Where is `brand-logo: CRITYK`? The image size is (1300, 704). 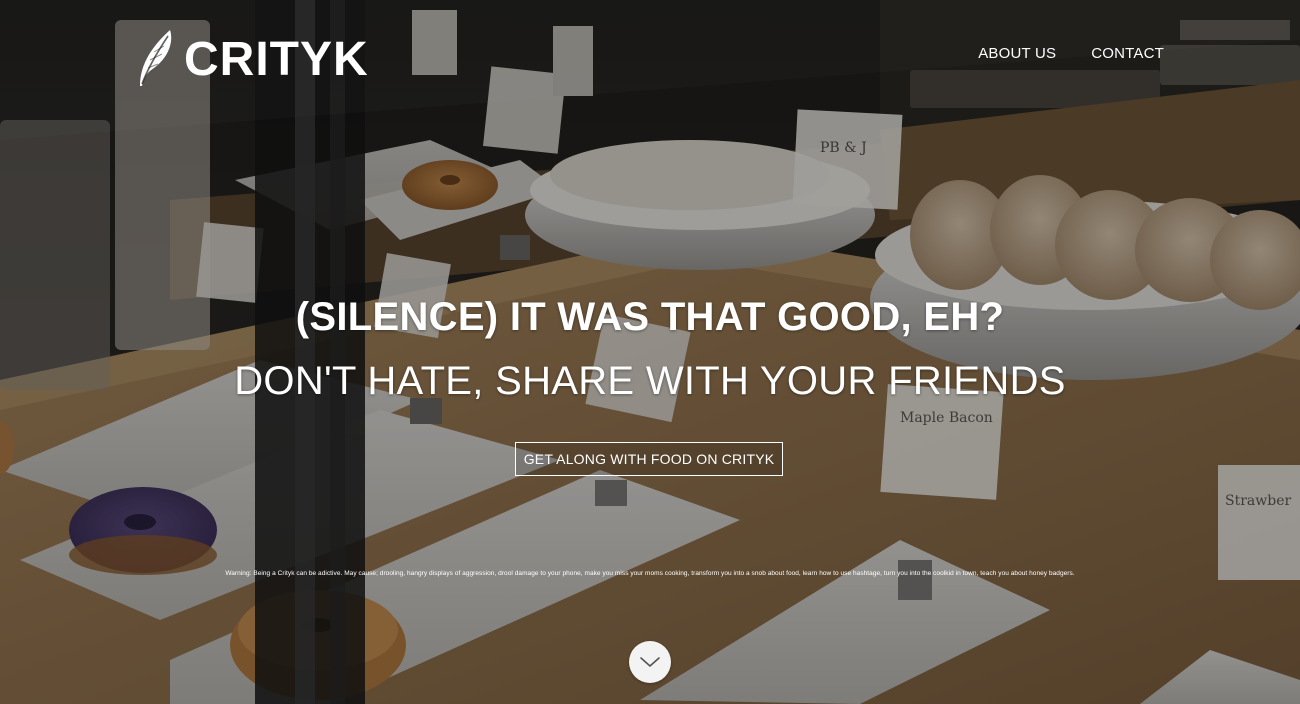 brand-logo: CRITYK is located at coordinates (251, 58).